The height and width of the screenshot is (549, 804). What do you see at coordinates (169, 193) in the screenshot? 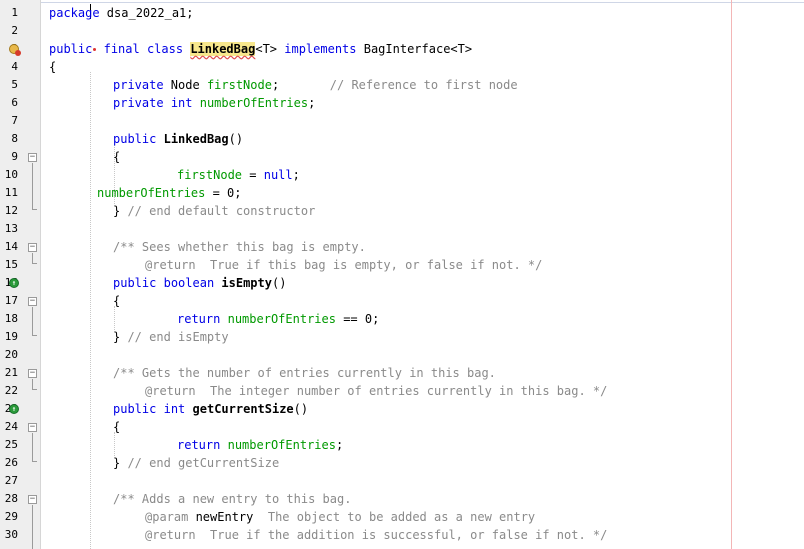
I see `code-text: numberOfEntries = 0;` at bounding box center [169, 193].